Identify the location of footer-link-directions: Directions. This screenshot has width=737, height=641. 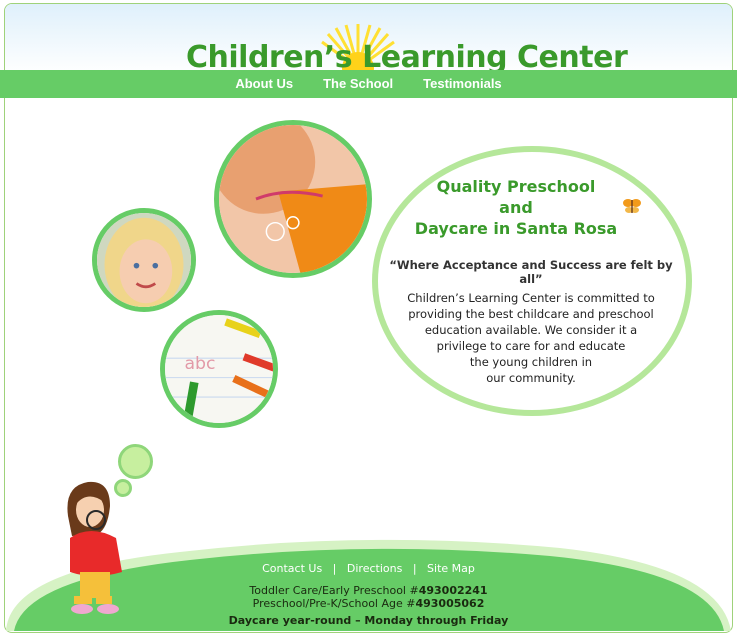
(374, 568).